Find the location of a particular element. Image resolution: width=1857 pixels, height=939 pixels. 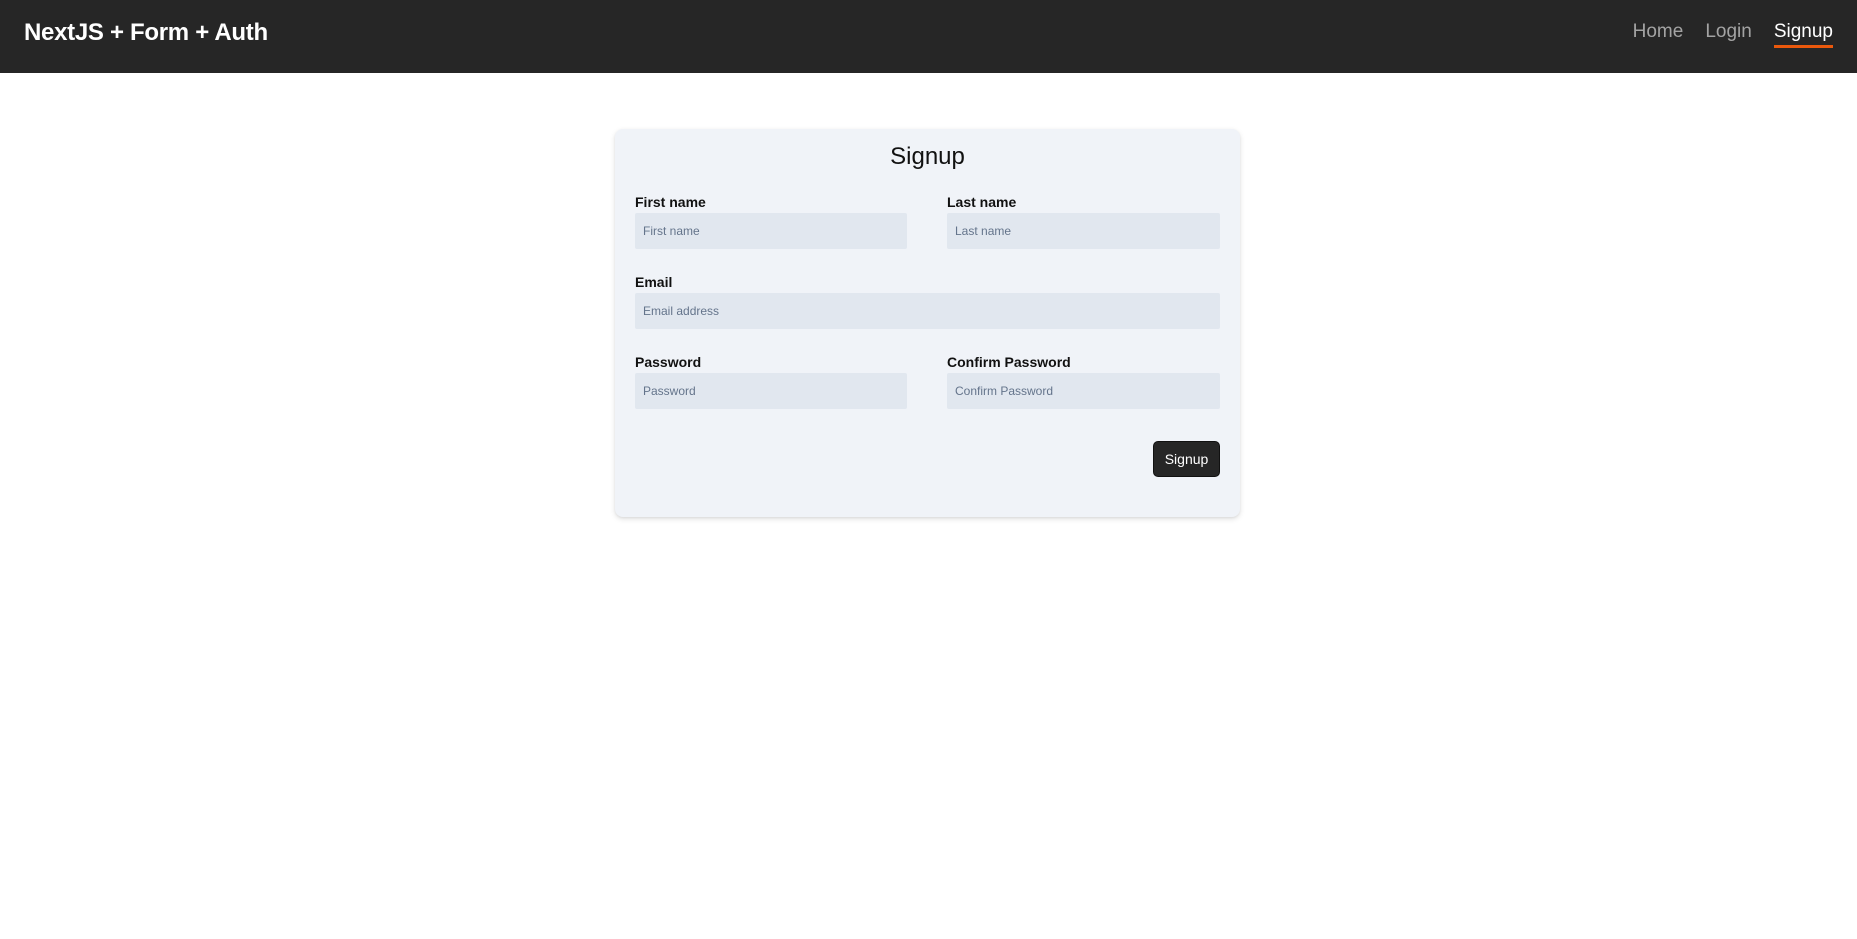

last-name-label: Last name is located at coordinates (982, 202).